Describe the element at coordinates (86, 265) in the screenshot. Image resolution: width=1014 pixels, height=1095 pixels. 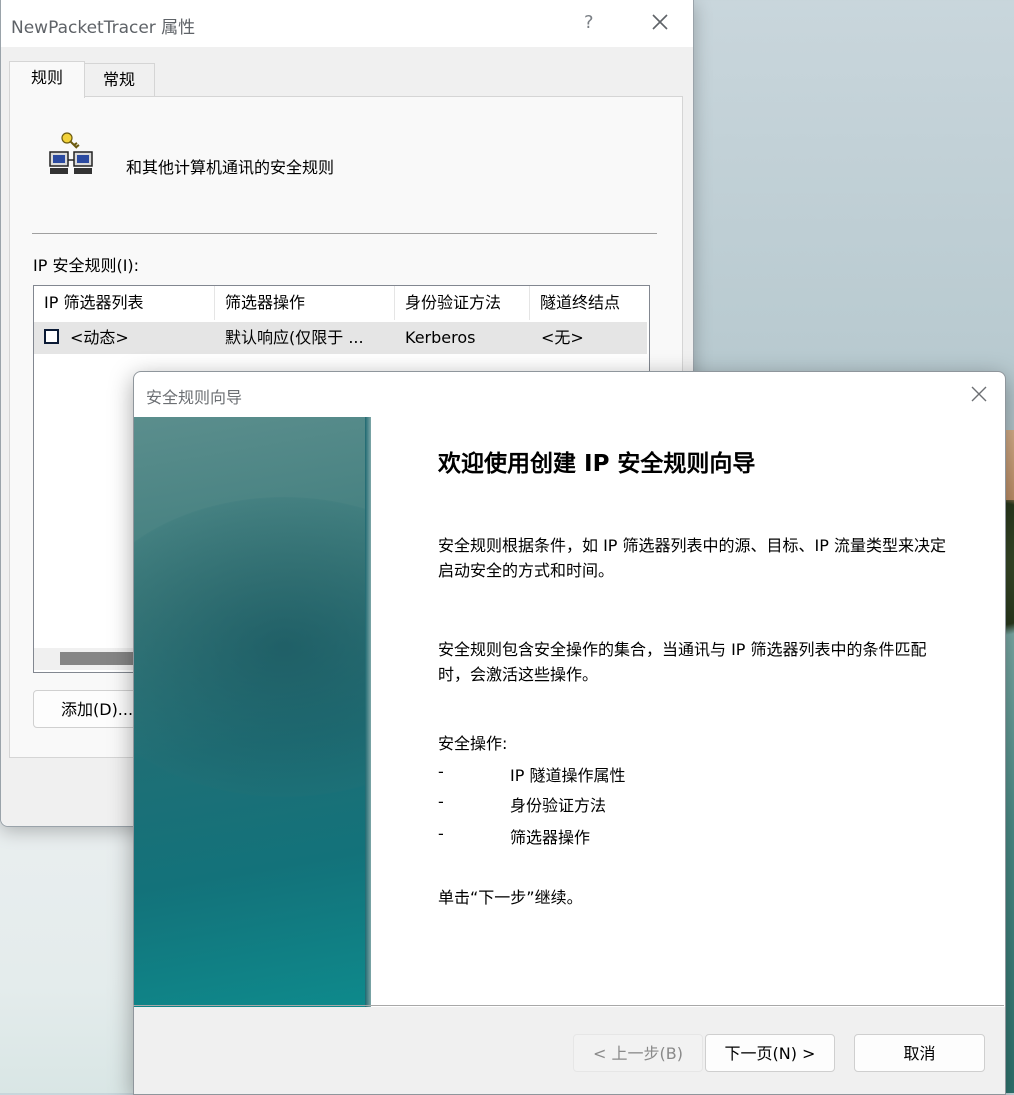
I see `ip-security-rules-label: IP 安全规则(I):` at that location.